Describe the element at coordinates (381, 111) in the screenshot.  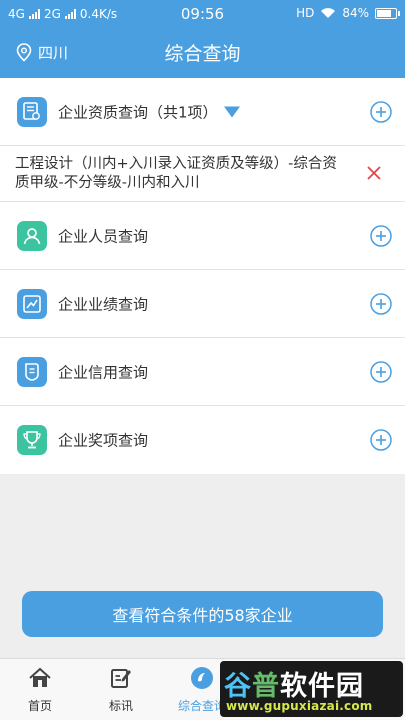
I see `add-qualification-icon` at that location.